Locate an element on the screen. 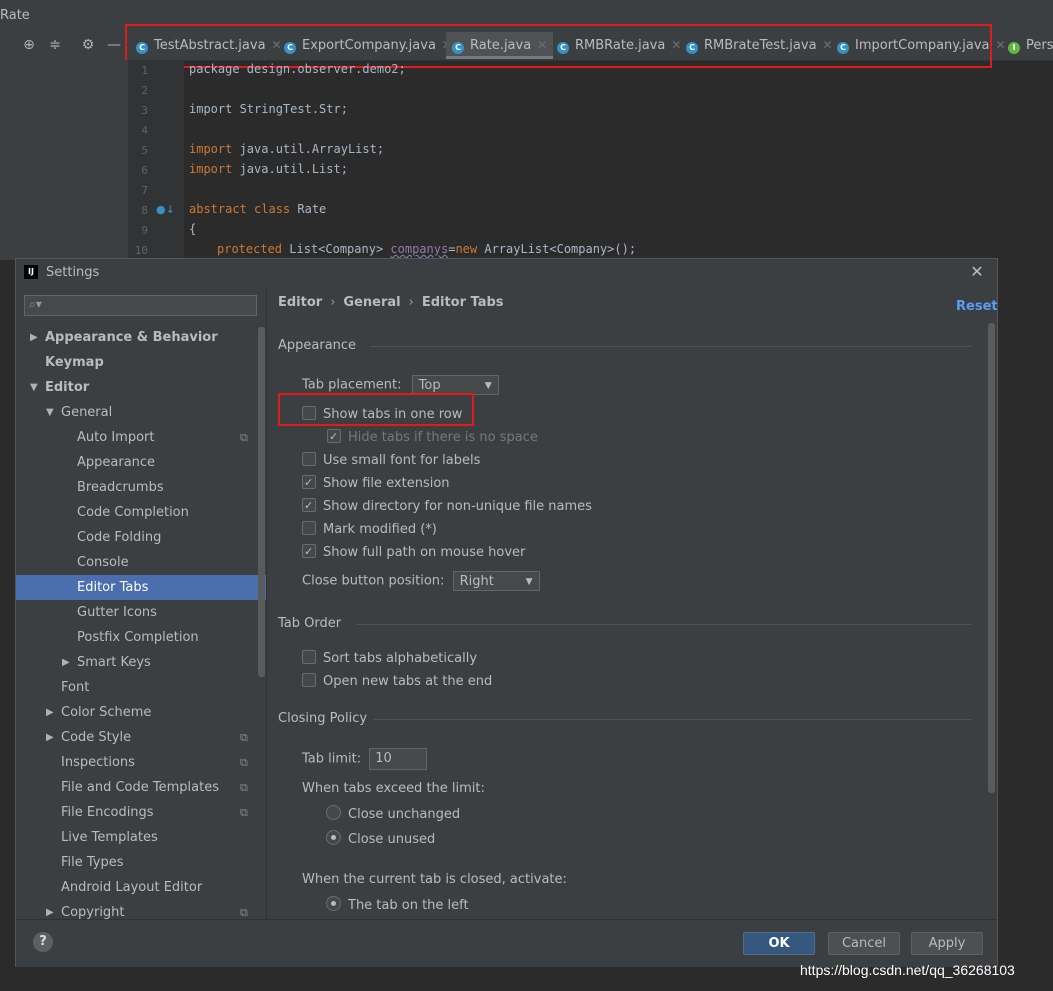  help-button: ? is located at coordinates (43, 942).